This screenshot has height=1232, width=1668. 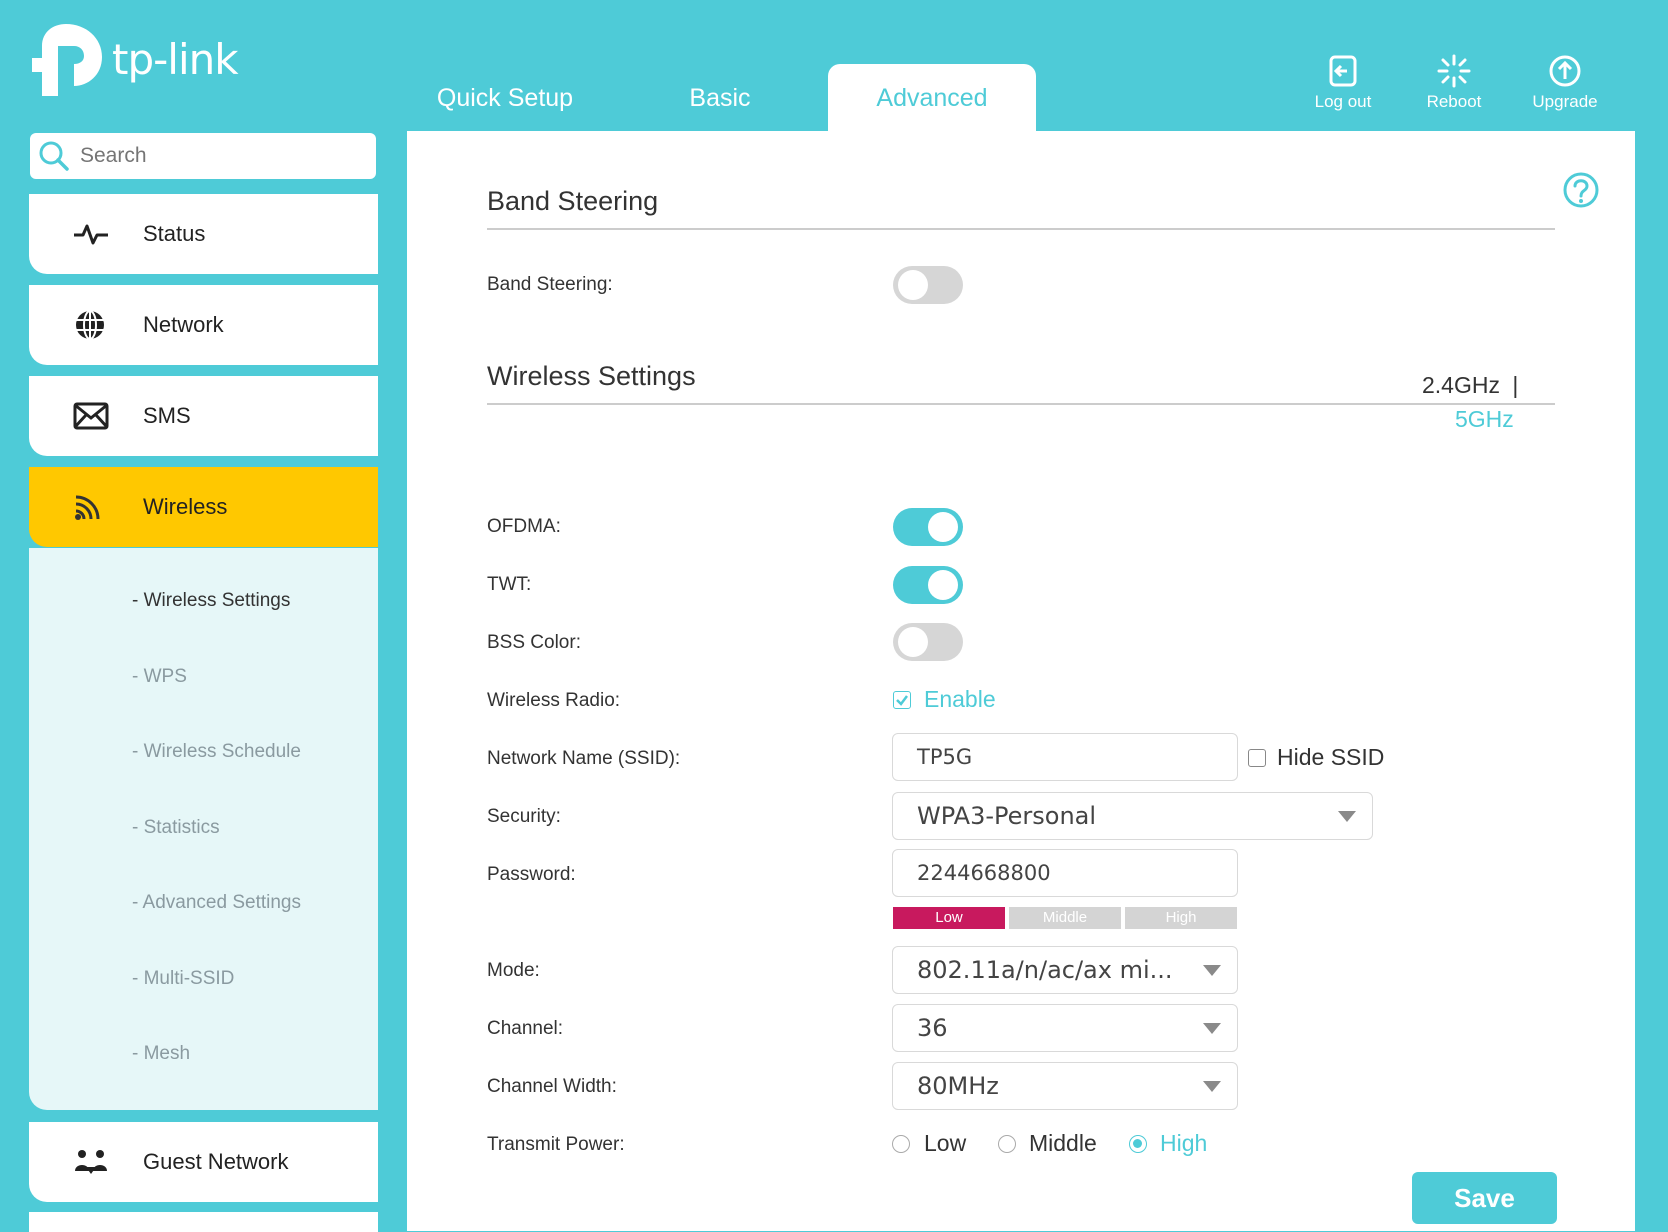 What do you see at coordinates (556, 1144) in the screenshot?
I see `transmit-power-label: Transmit Power:` at bounding box center [556, 1144].